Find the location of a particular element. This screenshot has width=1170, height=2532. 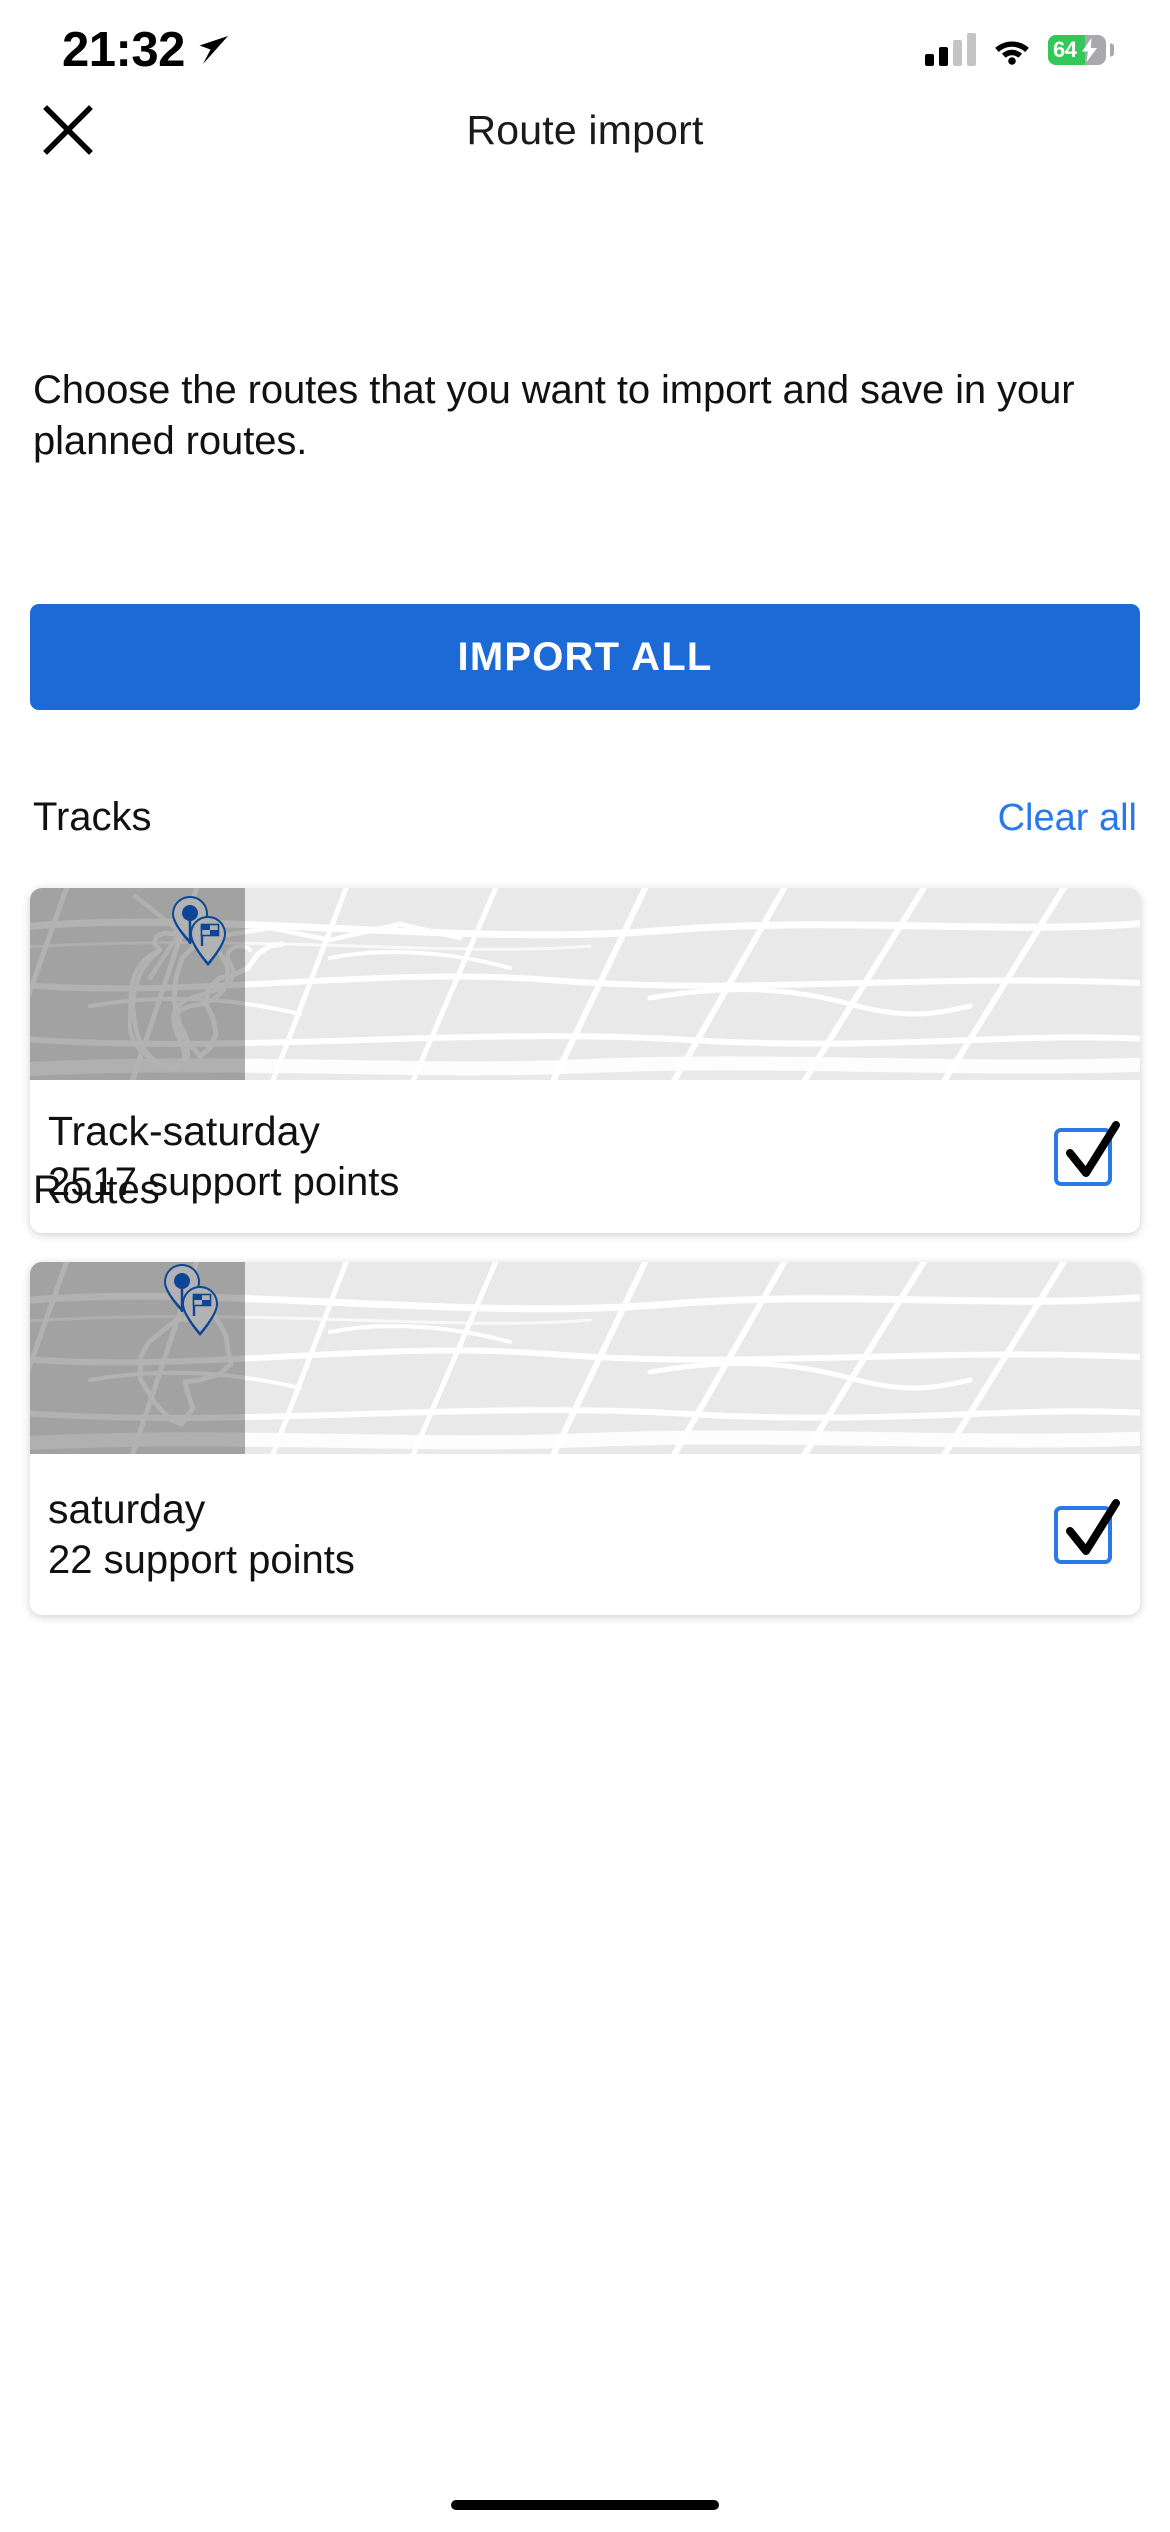

home-indicator is located at coordinates (585, 2505).